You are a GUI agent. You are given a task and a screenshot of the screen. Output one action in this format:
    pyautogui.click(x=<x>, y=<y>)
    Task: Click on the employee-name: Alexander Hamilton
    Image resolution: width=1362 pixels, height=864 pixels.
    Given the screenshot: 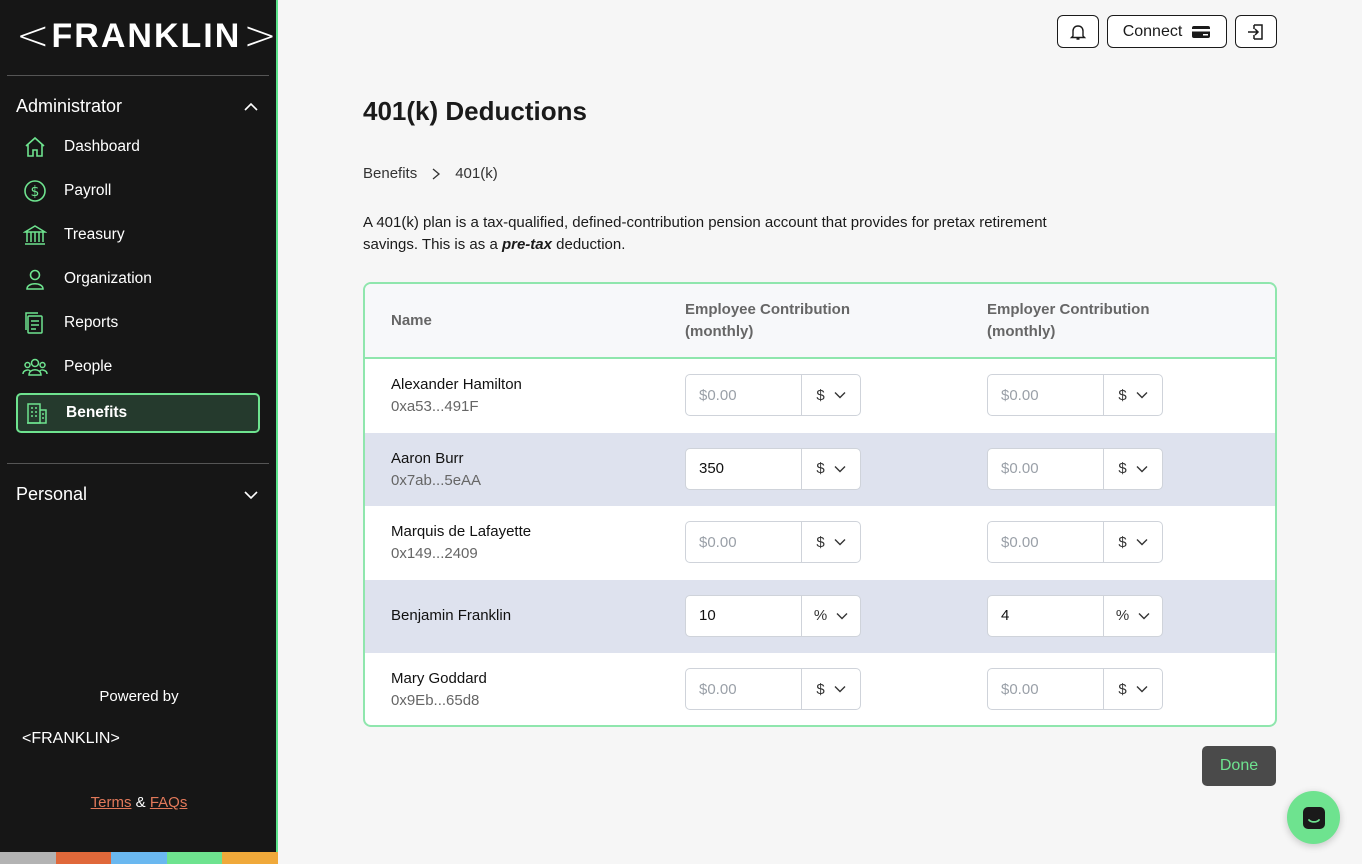 What is the action you would take?
    pyautogui.click(x=456, y=384)
    